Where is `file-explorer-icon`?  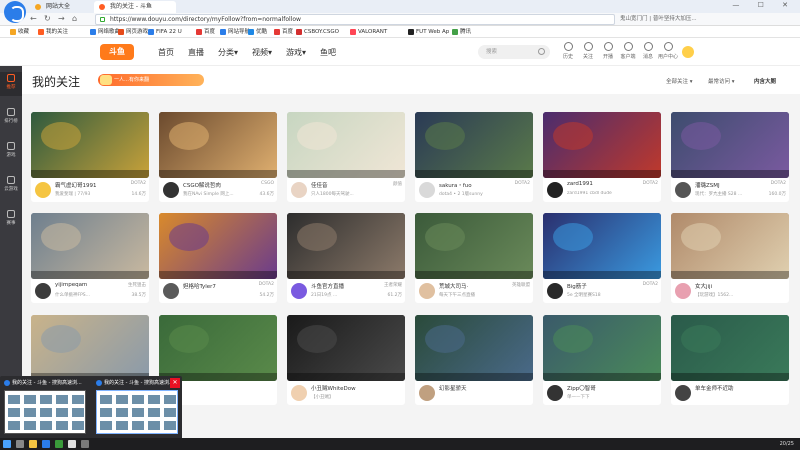
file-explorer-icon is located at coordinates (33, 444).